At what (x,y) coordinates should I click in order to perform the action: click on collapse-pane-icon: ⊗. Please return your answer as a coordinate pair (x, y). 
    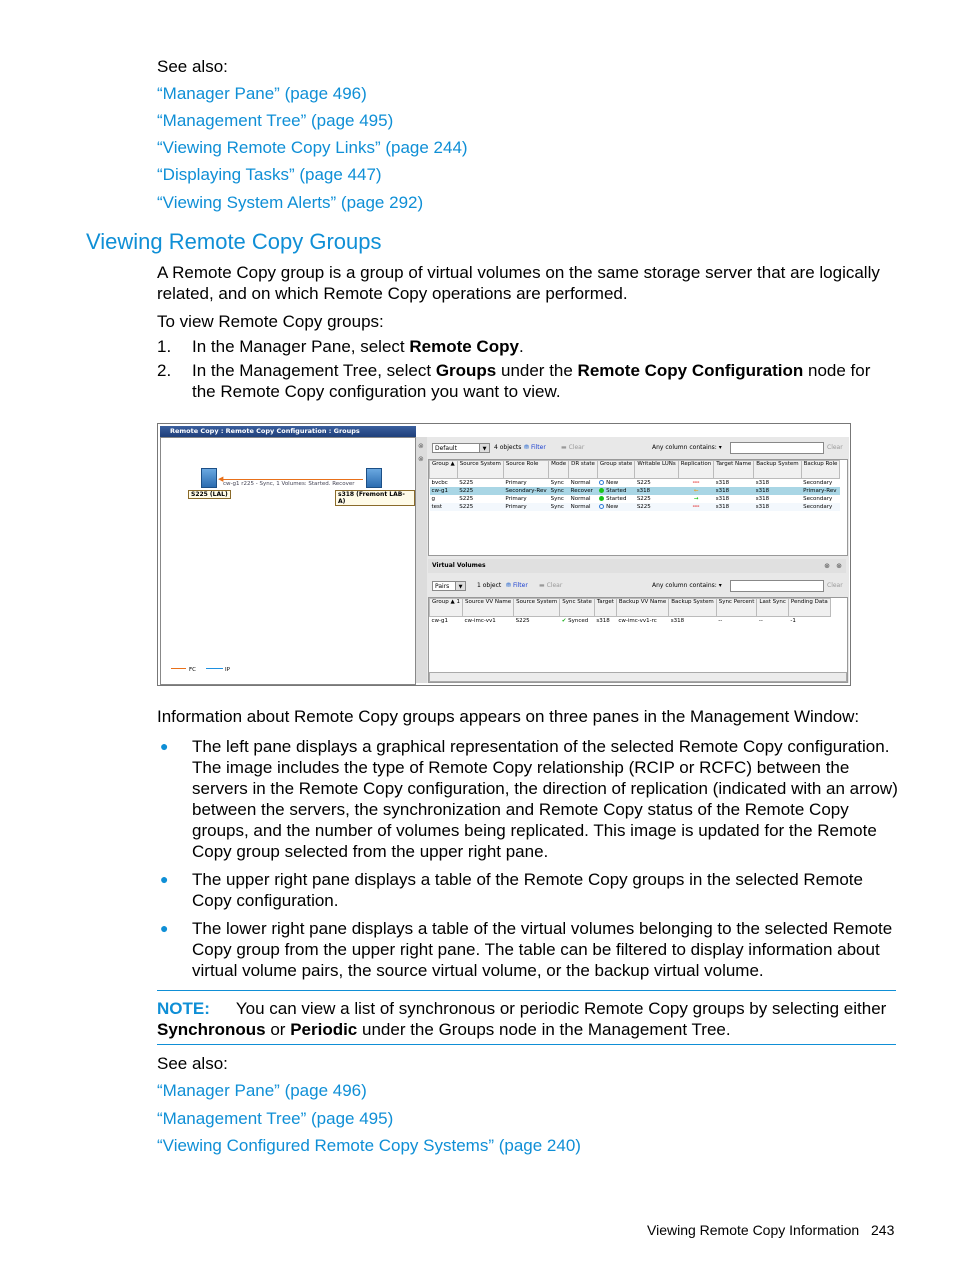
    Looking at the image, I should click on (827, 566).